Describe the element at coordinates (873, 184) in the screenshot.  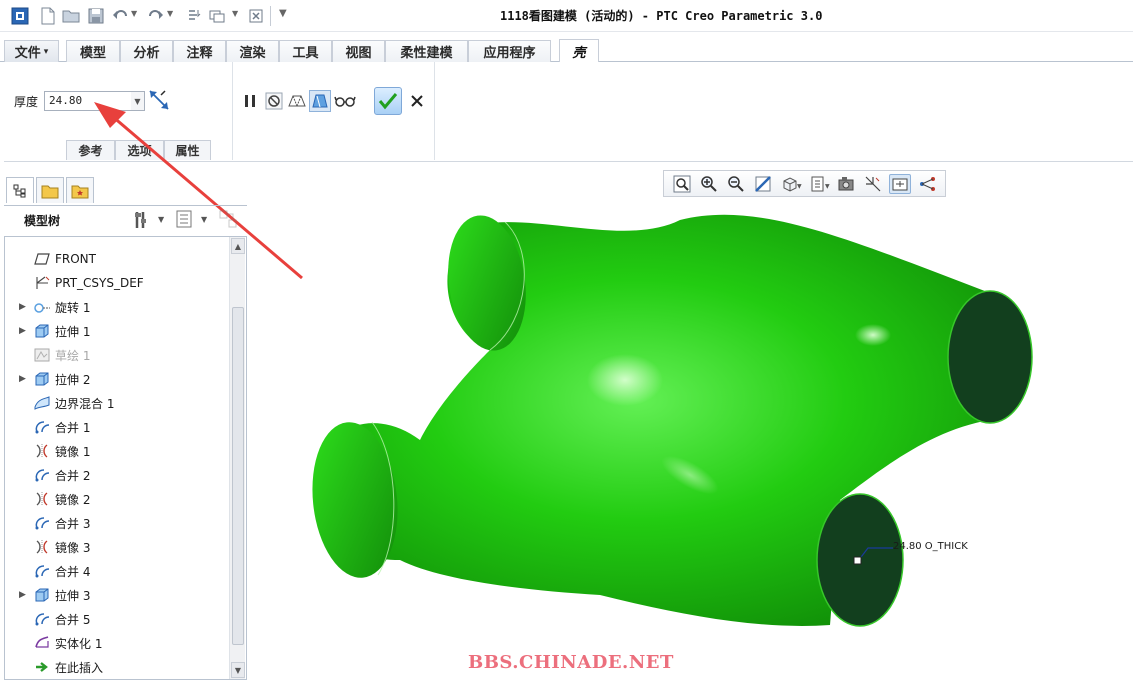
I see `datum-display-icon` at that location.